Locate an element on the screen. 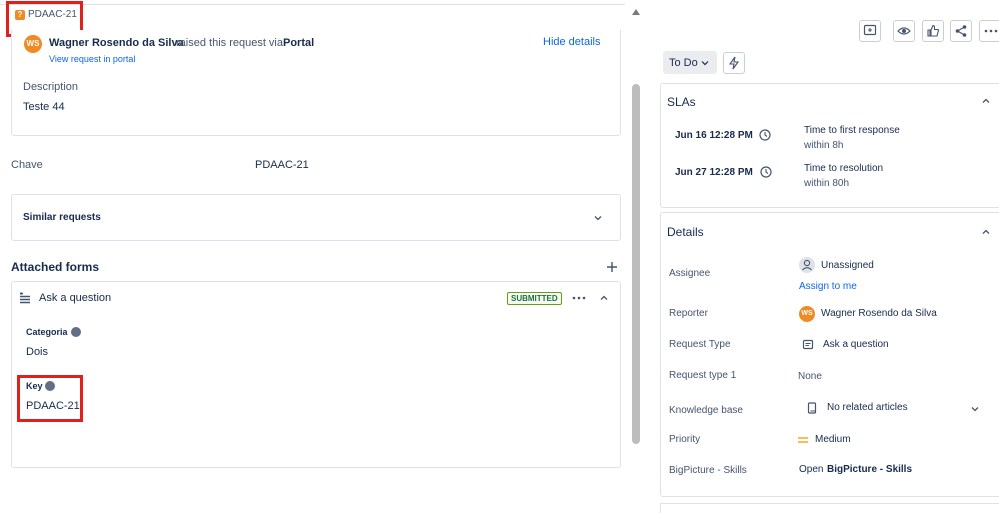  assign-to-me-link: Assign to me is located at coordinates (828, 286).